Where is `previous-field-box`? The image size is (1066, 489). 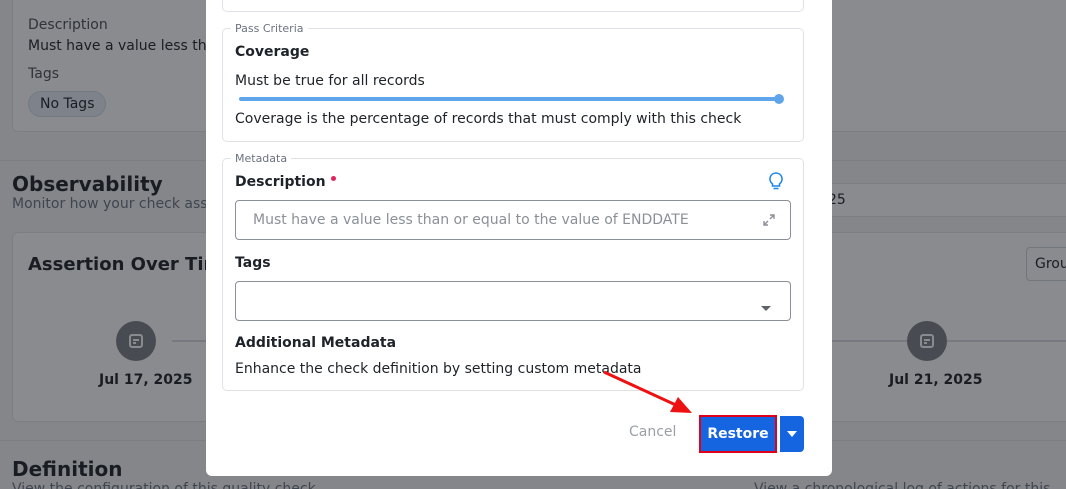 previous-field-box is located at coordinates (513, 6).